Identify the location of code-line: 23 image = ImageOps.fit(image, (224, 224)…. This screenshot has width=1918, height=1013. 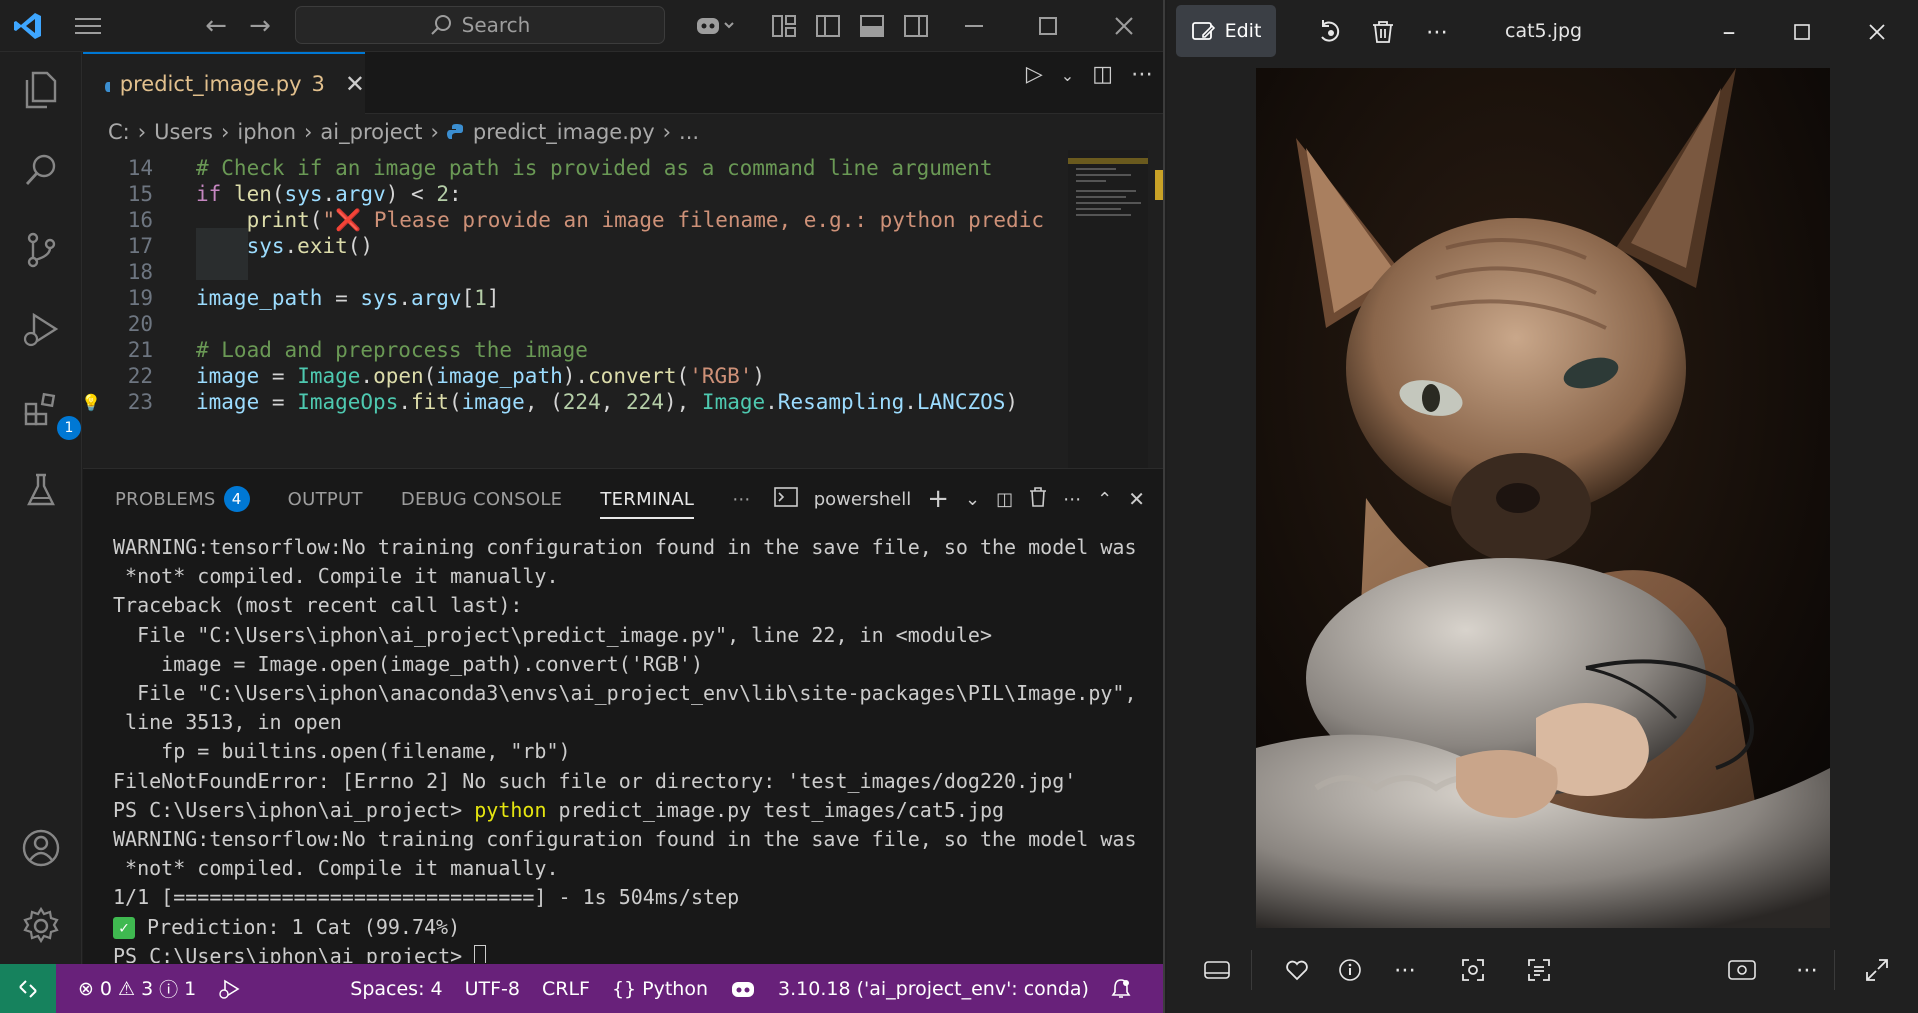
(550, 402).